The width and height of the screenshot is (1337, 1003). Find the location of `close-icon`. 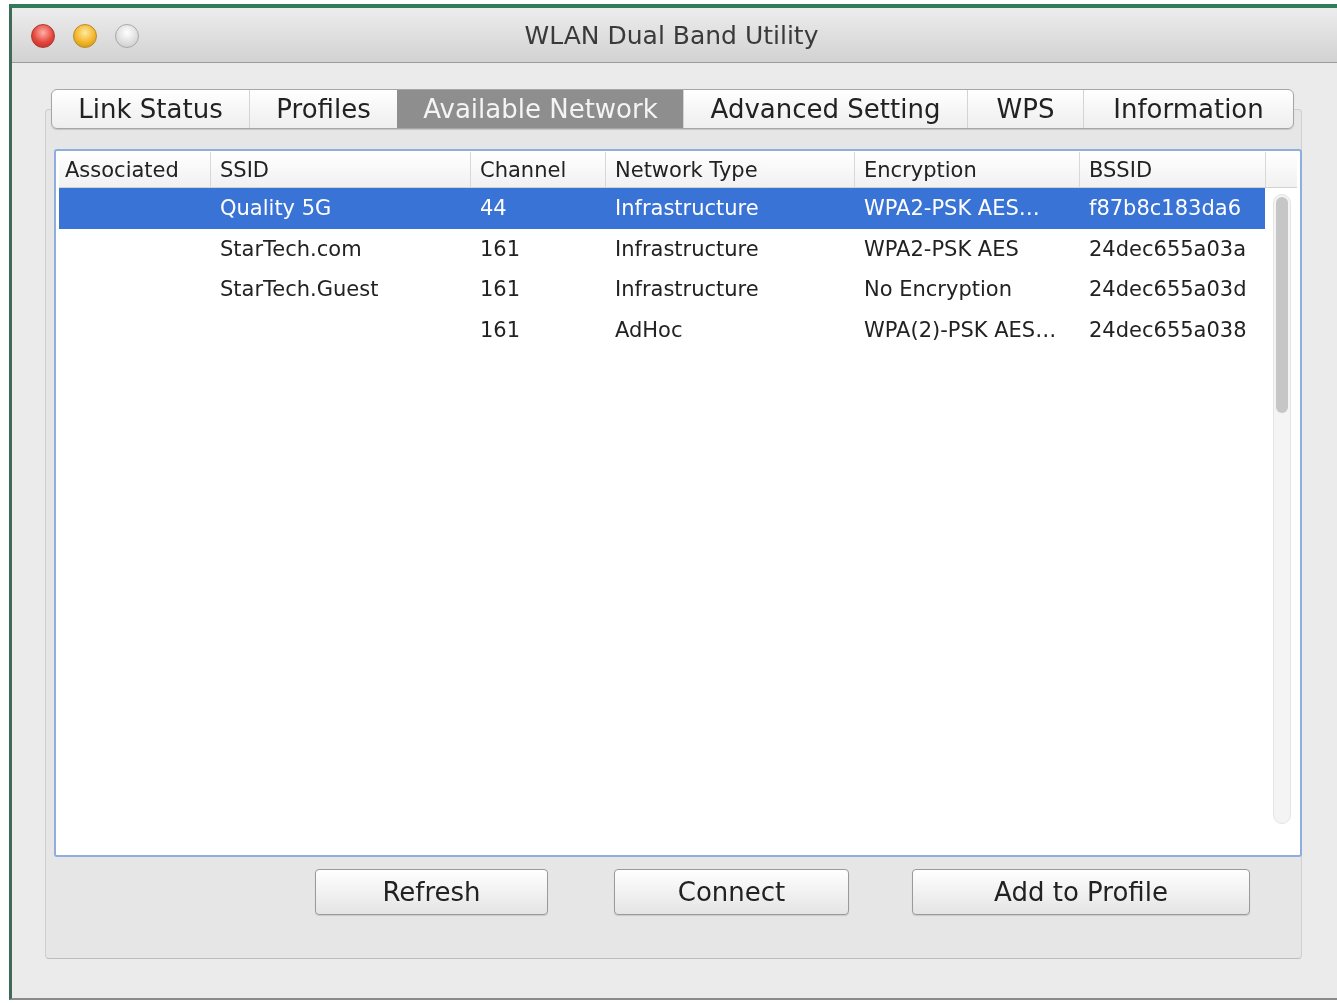

close-icon is located at coordinates (43, 36).